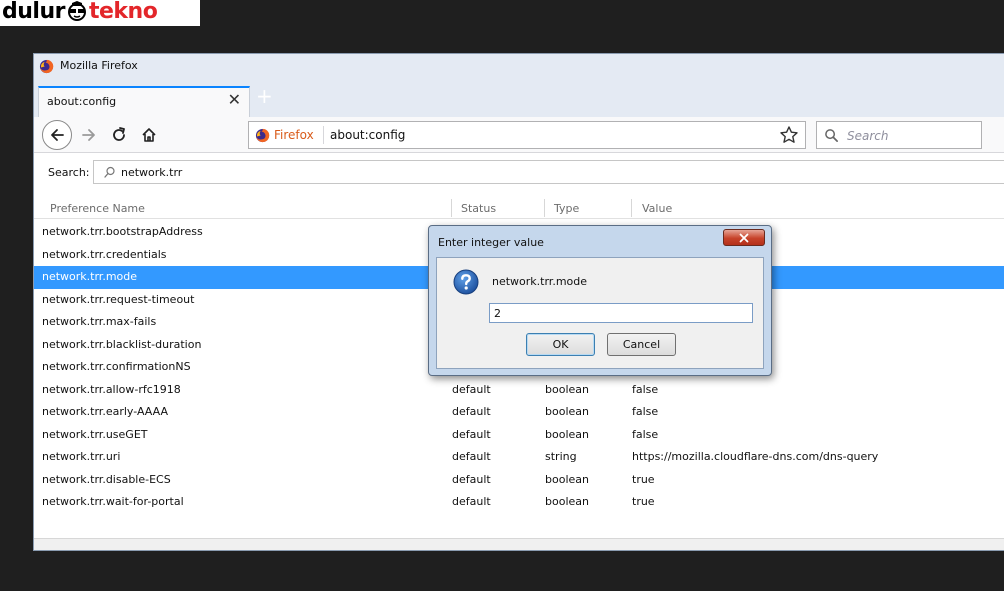 This screenshot has height=591, width=1004. I want to click on watermark-text-2: tekno, so click(123, 12).